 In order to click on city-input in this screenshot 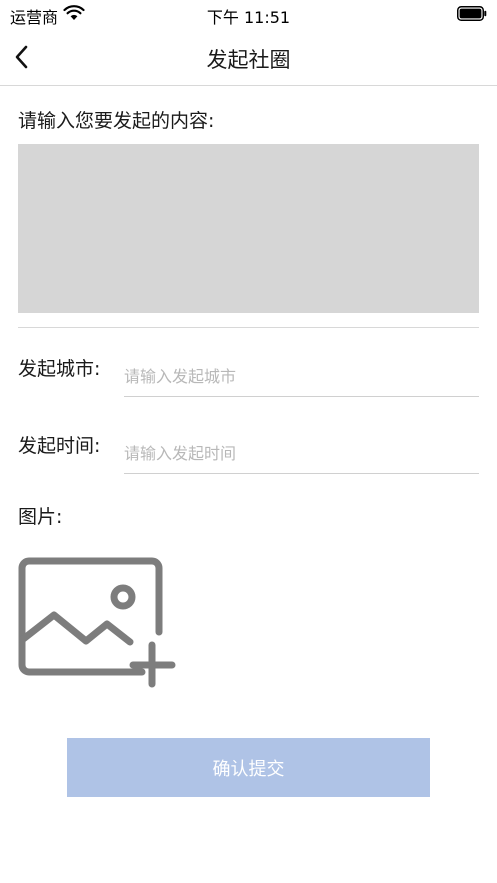, I will do `click(301, 377)`.